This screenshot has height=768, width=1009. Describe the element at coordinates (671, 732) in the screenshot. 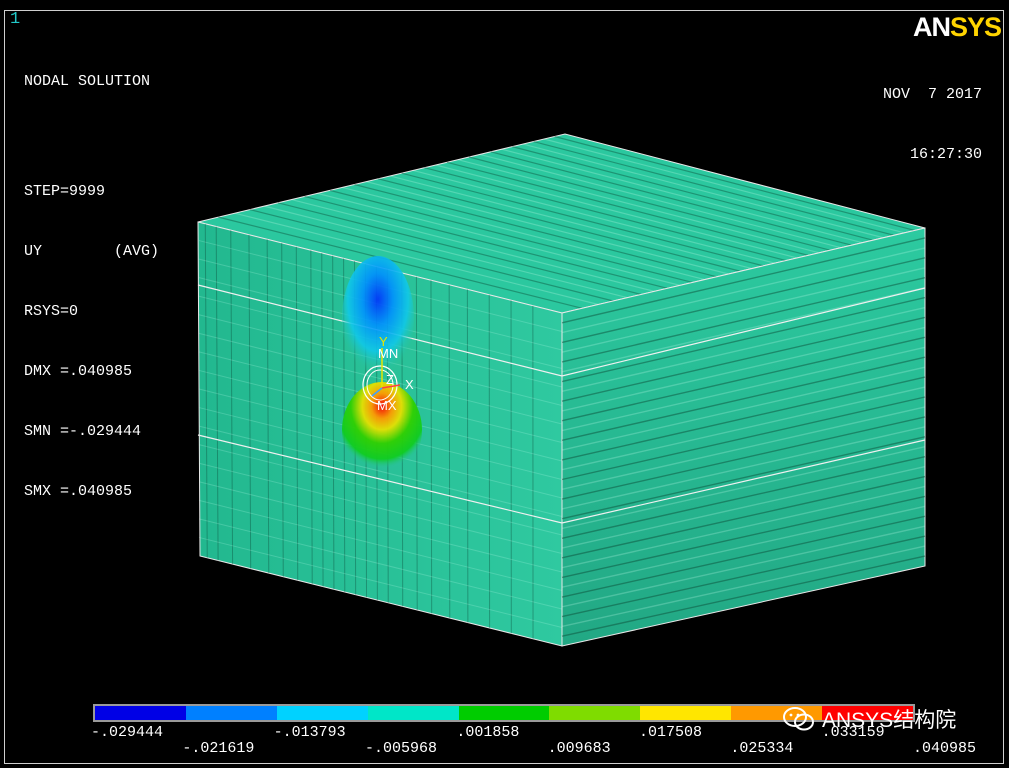

I see `legend-label: .017508` at that location.